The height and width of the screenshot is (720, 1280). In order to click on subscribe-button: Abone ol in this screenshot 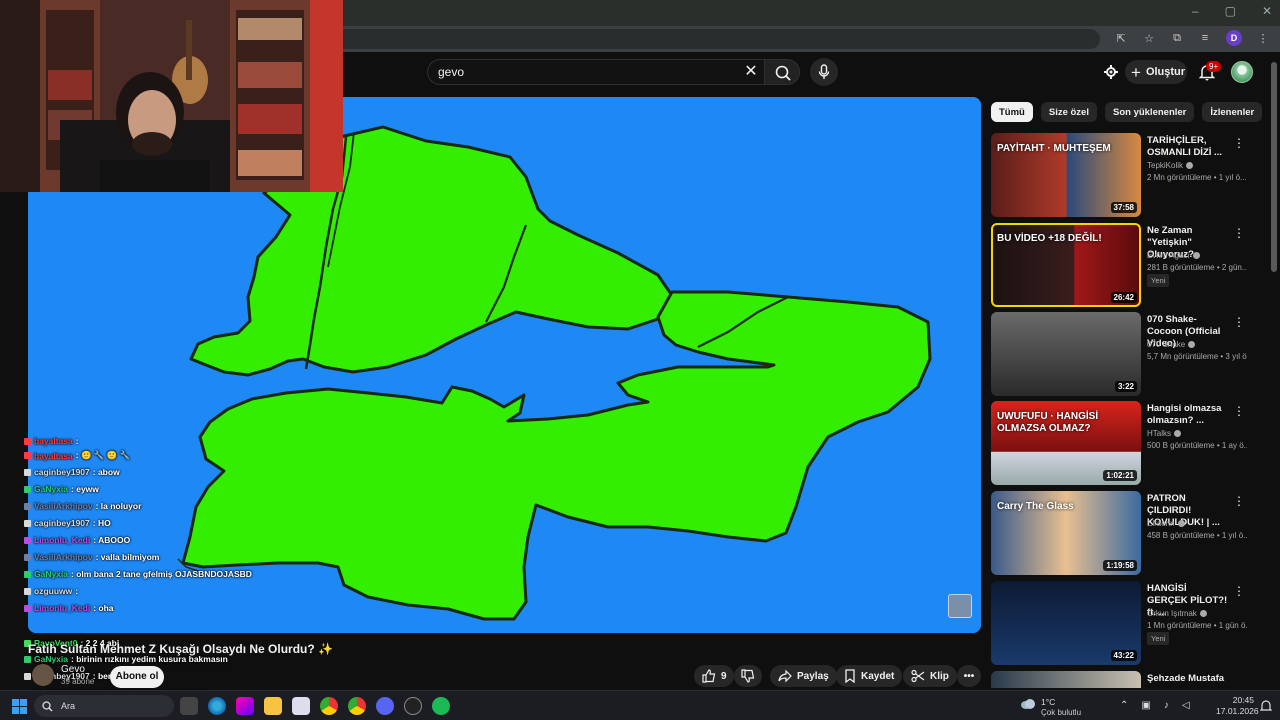, I will do `click(137, 677)`.